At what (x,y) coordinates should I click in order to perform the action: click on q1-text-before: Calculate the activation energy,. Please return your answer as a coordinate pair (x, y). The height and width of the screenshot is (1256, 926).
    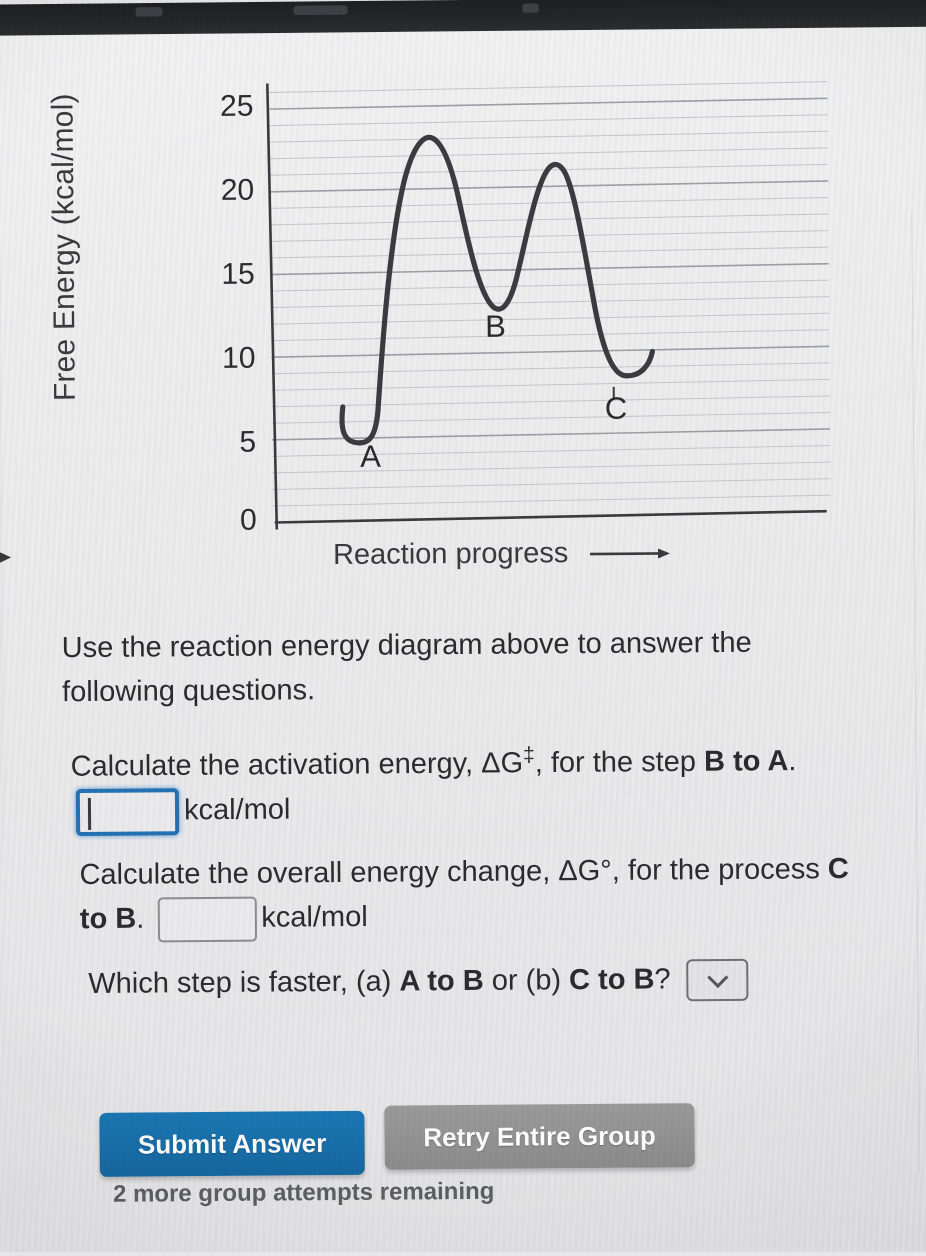
    Looking at the image, I should click on (276, 765).